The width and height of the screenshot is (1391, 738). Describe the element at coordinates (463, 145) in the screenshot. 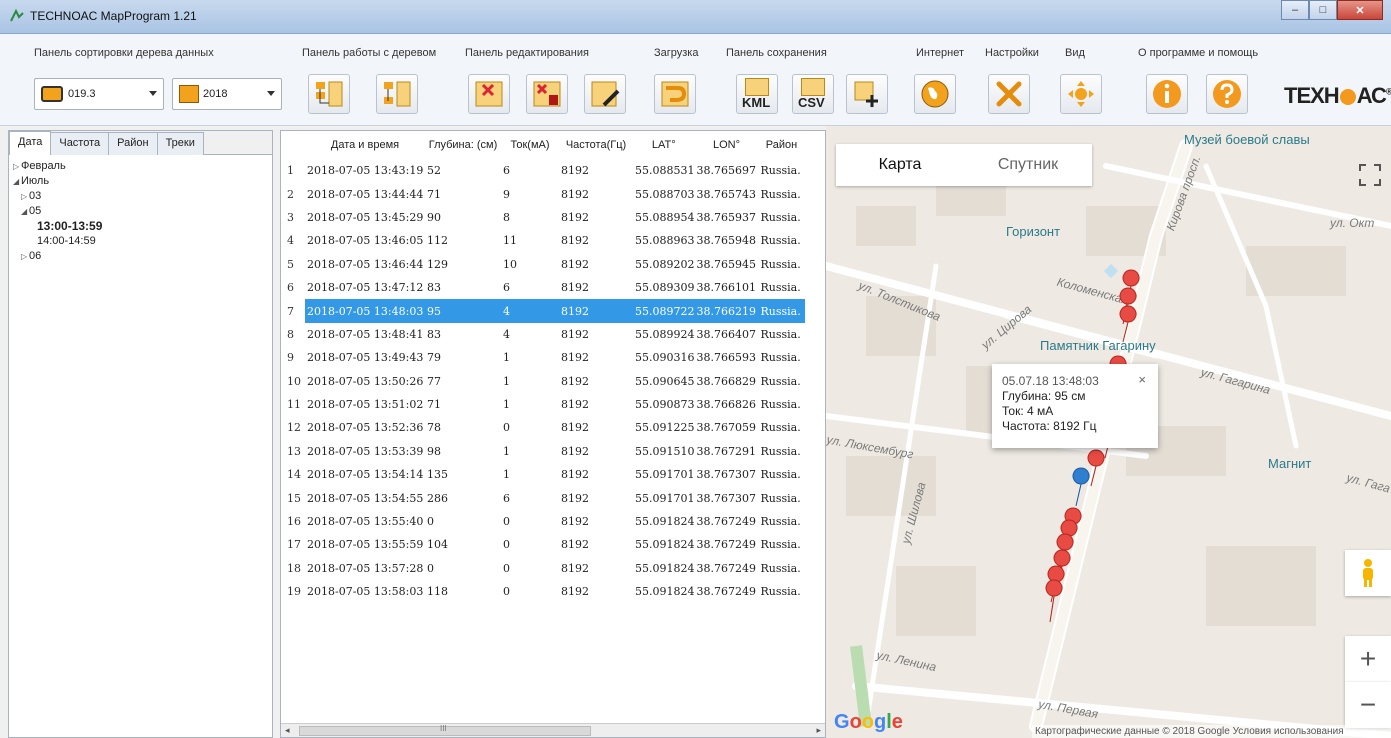

I see `col-depth: Глубина: (см)` at that location.